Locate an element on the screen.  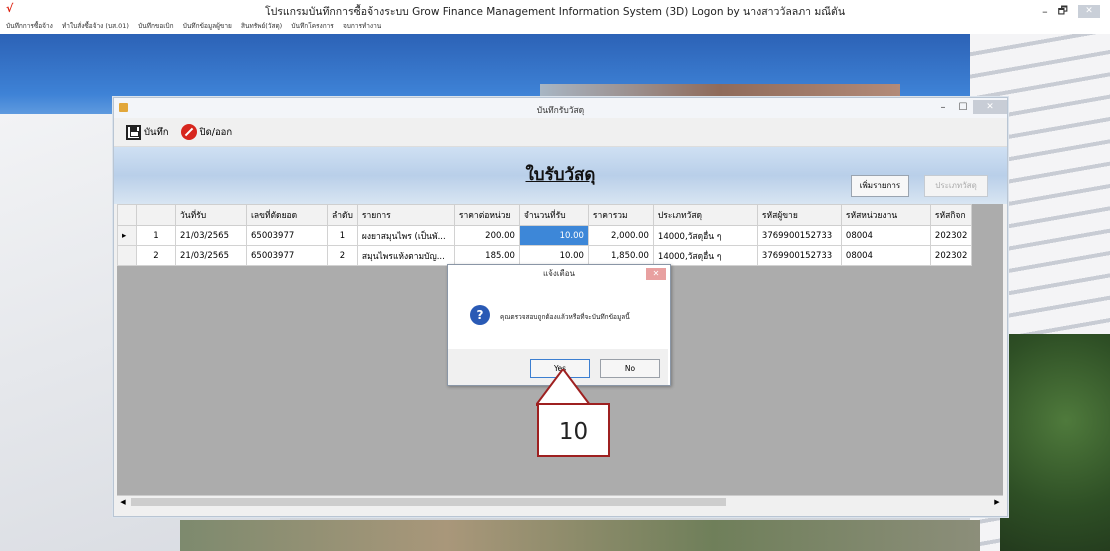
floppy-disk-icon is located at coordinates (133, 132).